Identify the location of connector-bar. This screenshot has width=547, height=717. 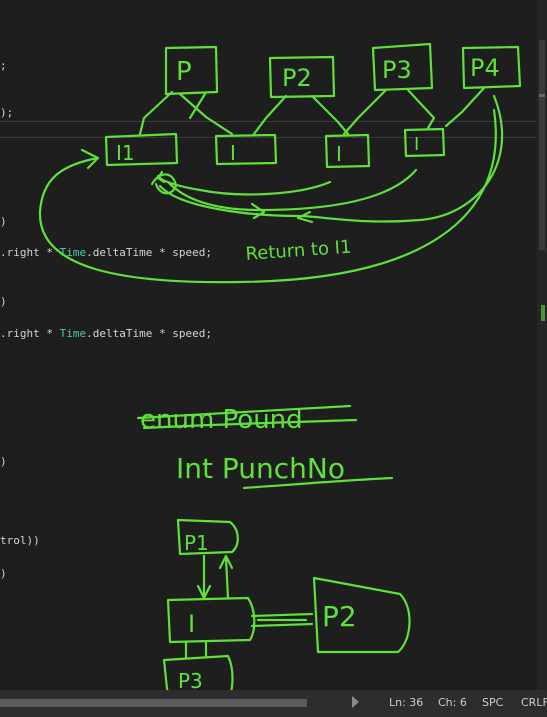
(282, 620).